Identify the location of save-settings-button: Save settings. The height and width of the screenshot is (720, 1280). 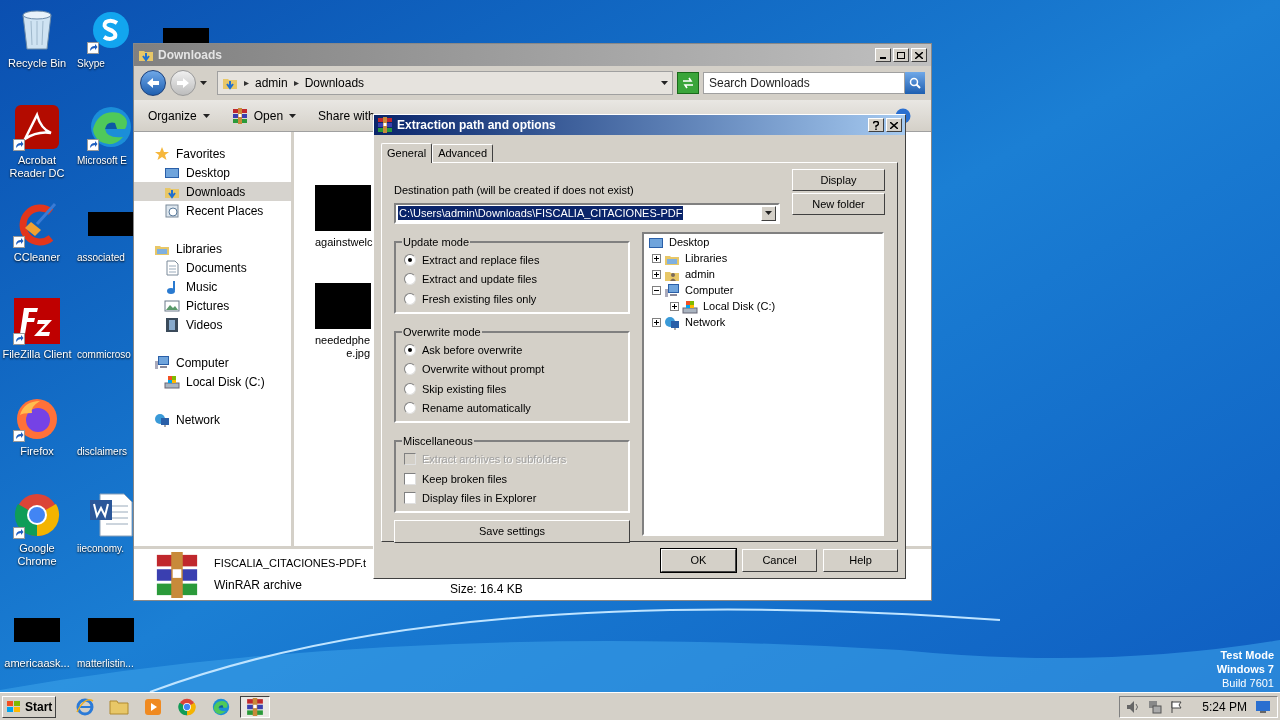
(512, 531).